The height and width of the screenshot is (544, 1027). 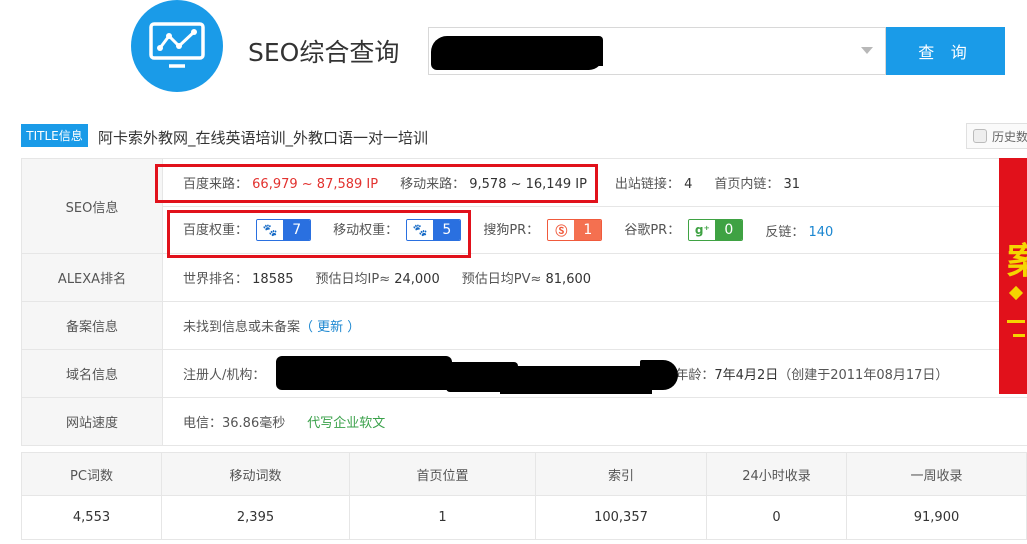 I want to click on logo, so click(x=177, y=46).